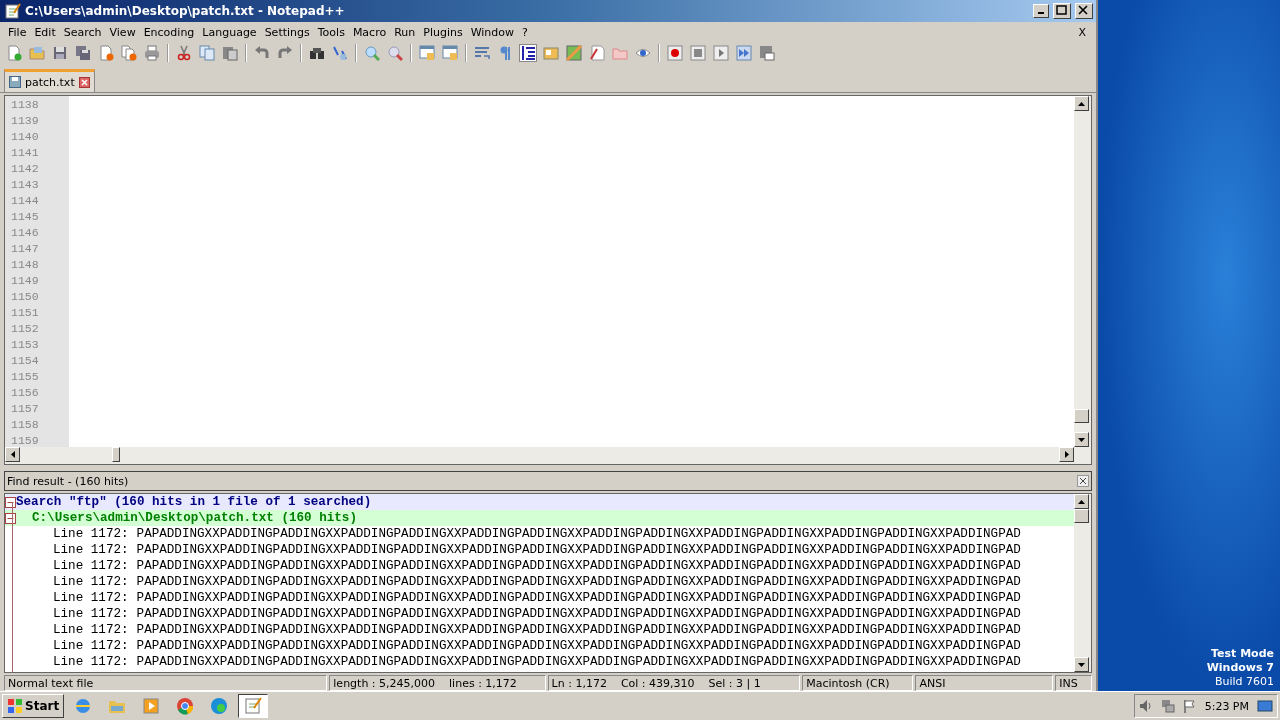 This screenshot has height=720, width=1280. What do you see at coordinates (25, 185) in the screenshot?
I see `line-number: 1143` at bounding box center [25, 185].